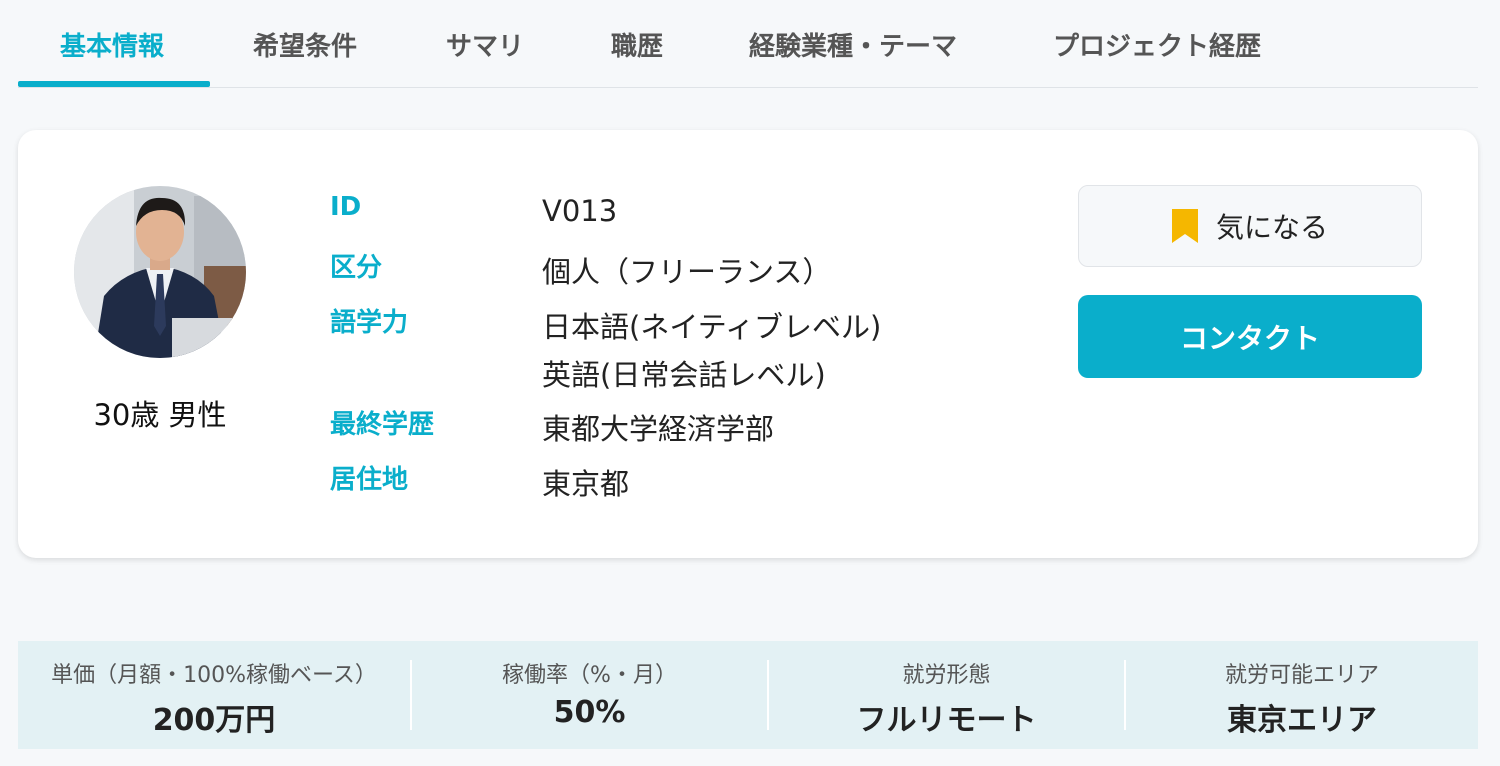 Image resolution: width=1500 pixels, height=766 pixels. What do you see at coordinates (356, 268) in the screenshot?
I see `type-label: 区分` at bounding box center [356, 268].